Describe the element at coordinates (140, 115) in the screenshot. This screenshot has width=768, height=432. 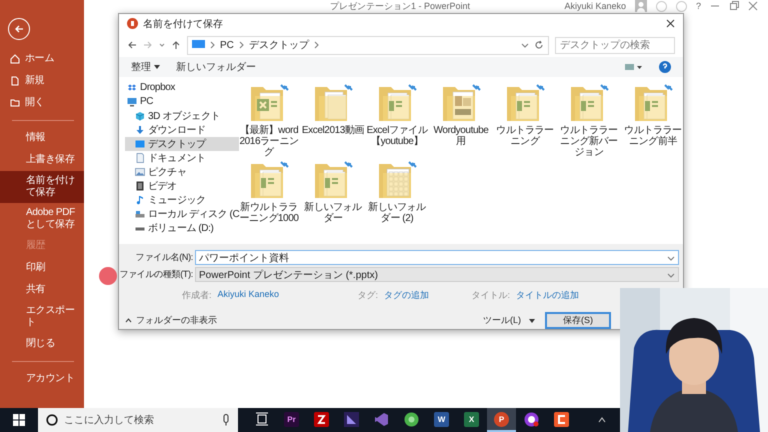
I see `cube-icon` at that location.